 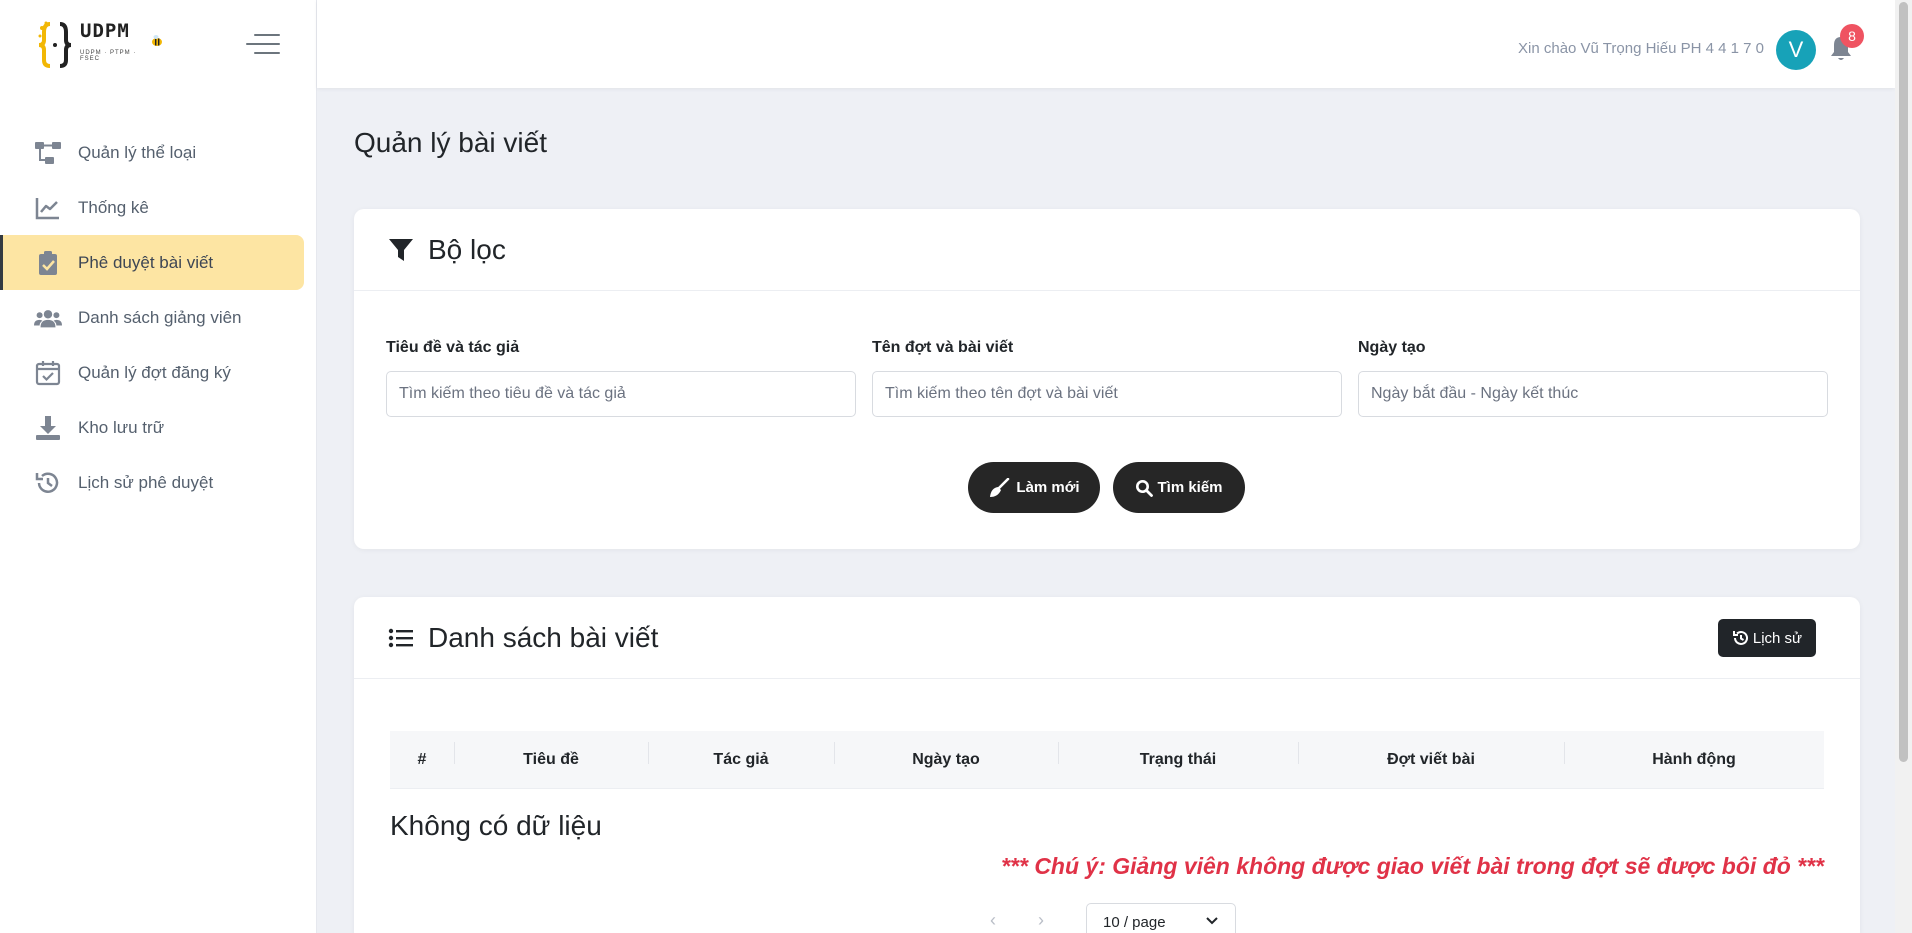 I want to click on column-header: Đợt viết bài, so click(x=1431, y=755).